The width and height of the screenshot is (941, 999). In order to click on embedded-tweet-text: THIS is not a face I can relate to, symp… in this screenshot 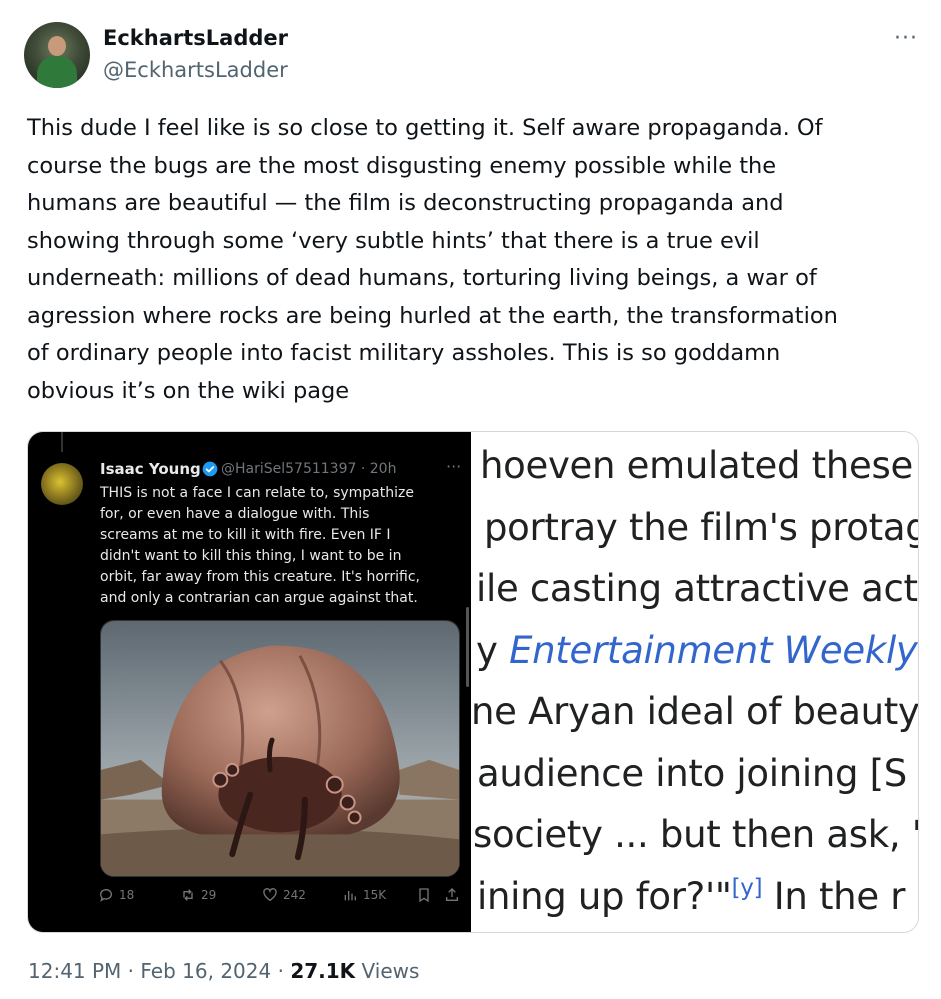, I will do `click(260, 545)`.